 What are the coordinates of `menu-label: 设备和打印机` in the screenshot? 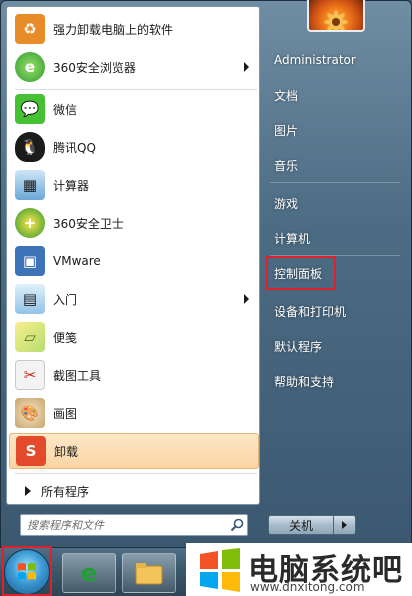 It's located at (310, 311).